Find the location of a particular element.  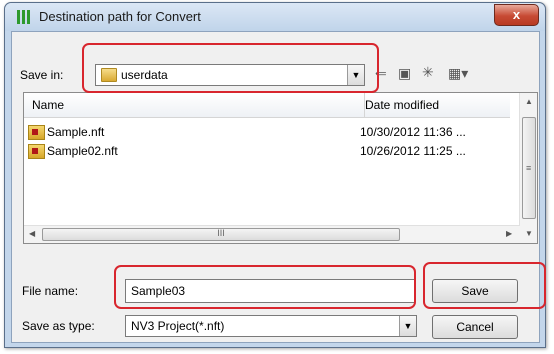

horizontal-scroll-thumb: III is located at coordinates (221, 234).